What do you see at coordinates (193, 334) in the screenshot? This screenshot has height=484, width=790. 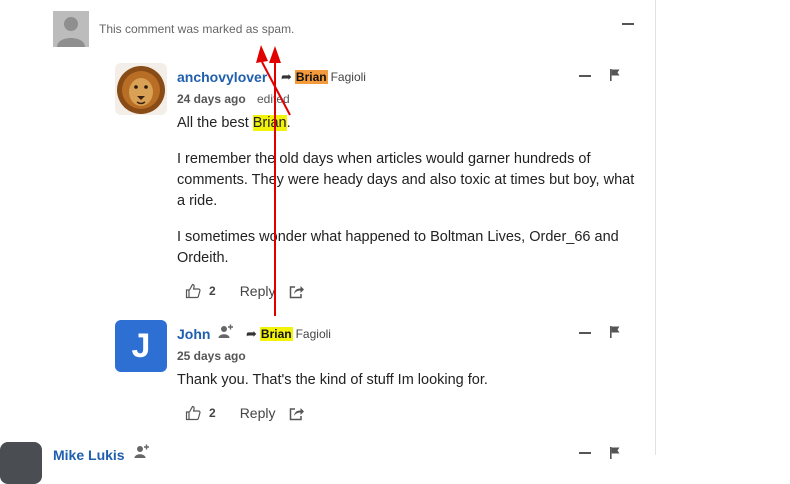 I see `comment-author: John` at bounding box center [193, 334].